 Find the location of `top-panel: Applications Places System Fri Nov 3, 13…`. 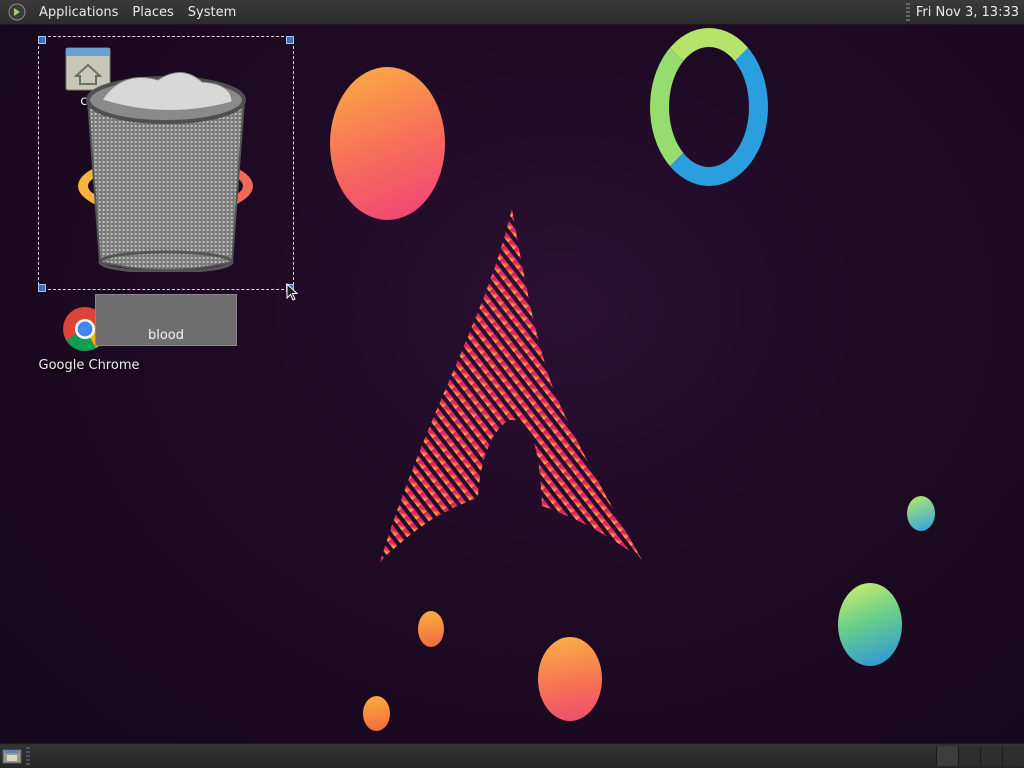

top-panel: Applications Places System Fri Nov 3, 13… is located at coordinates (512, 12).